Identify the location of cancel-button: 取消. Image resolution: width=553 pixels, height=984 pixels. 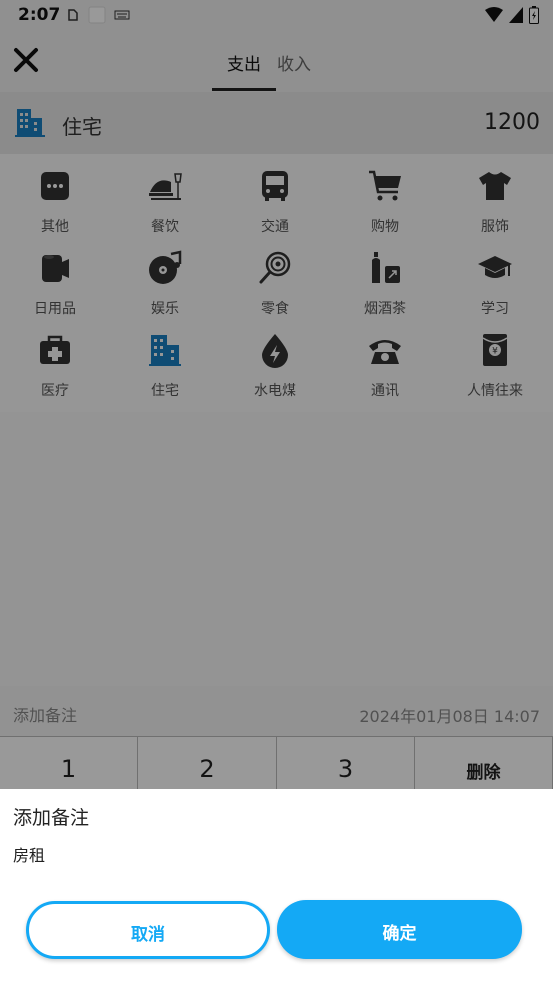
(148, 930).